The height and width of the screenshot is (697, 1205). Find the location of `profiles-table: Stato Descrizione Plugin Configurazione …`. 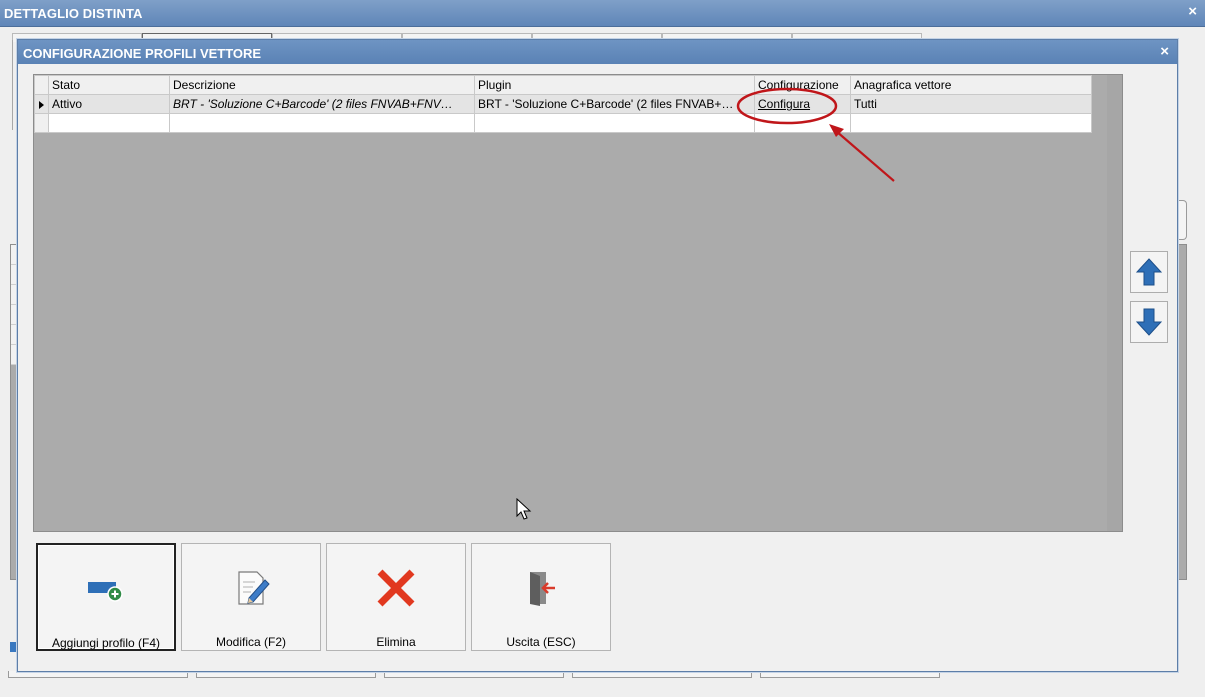

profiles-table: Stato Descrizione Plugin Configurazione … is located at coordinates (563, 104).